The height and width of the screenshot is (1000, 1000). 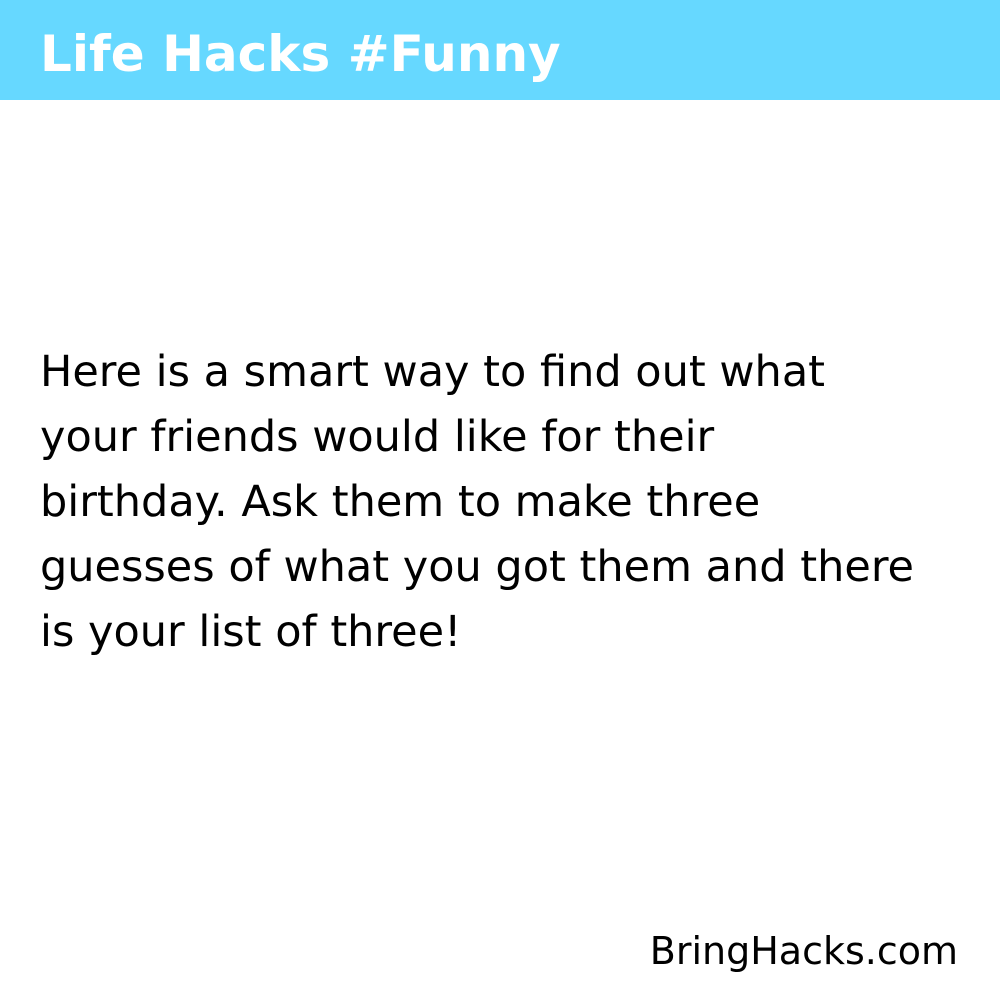 What do you see at coordinates (377, 437) in the screenshot?
I see `hack-text-line: your friends would like for their` at bounding box center [377, 437].